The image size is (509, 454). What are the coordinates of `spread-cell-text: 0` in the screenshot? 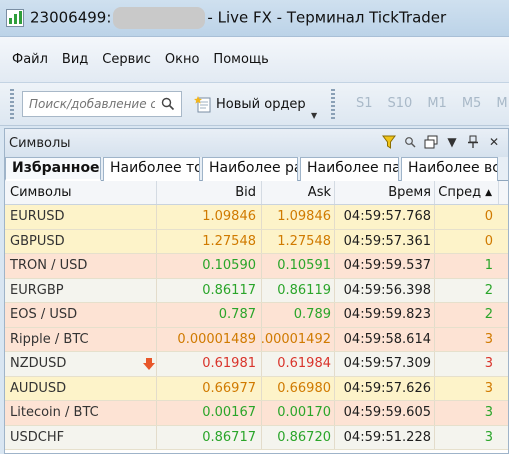 It's located at (488, 217).